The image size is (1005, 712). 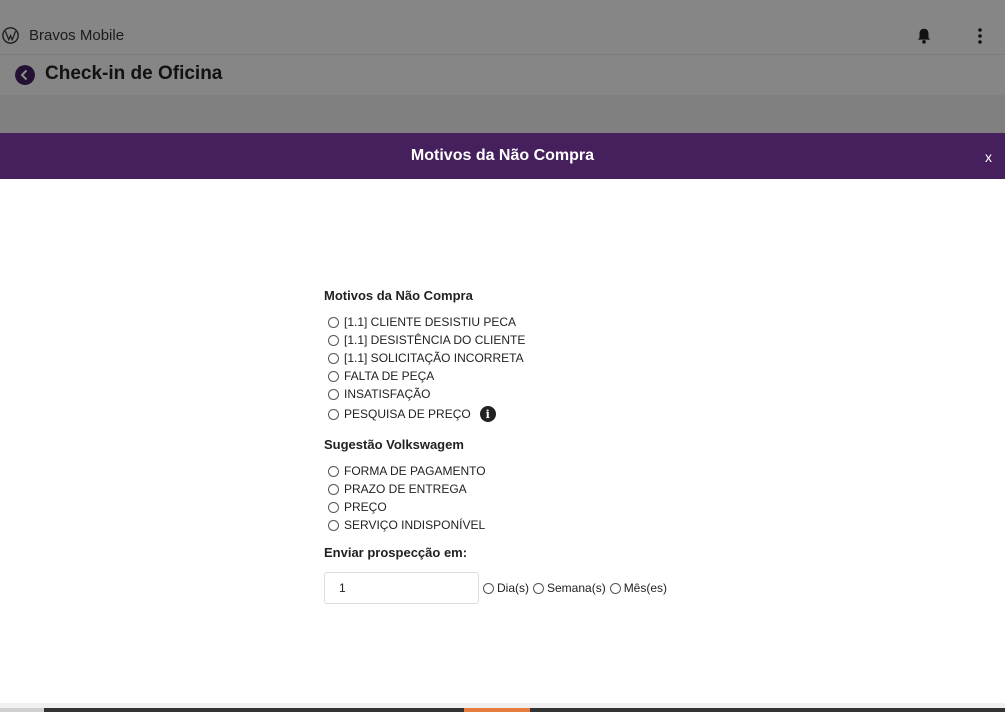 What do you see at coordinates (394, 444) in the screenshot?
I see `sugestao-section-title: Sugestão Volkswagem` at bounding box center [394, 444].